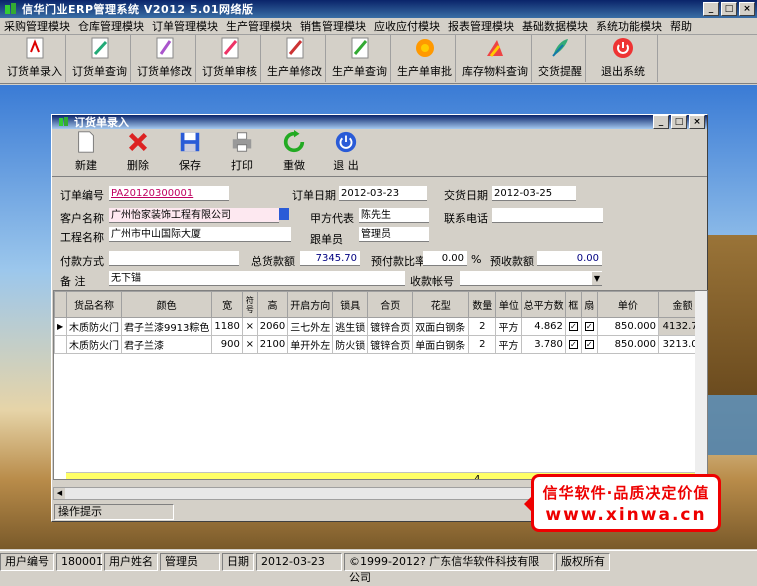 The width and height of the screenshot is (757, 586). What do you see at coordinates (482, 304) in the screenshot?
I see `col-qty: 数量` at bounding box center [482, 304].